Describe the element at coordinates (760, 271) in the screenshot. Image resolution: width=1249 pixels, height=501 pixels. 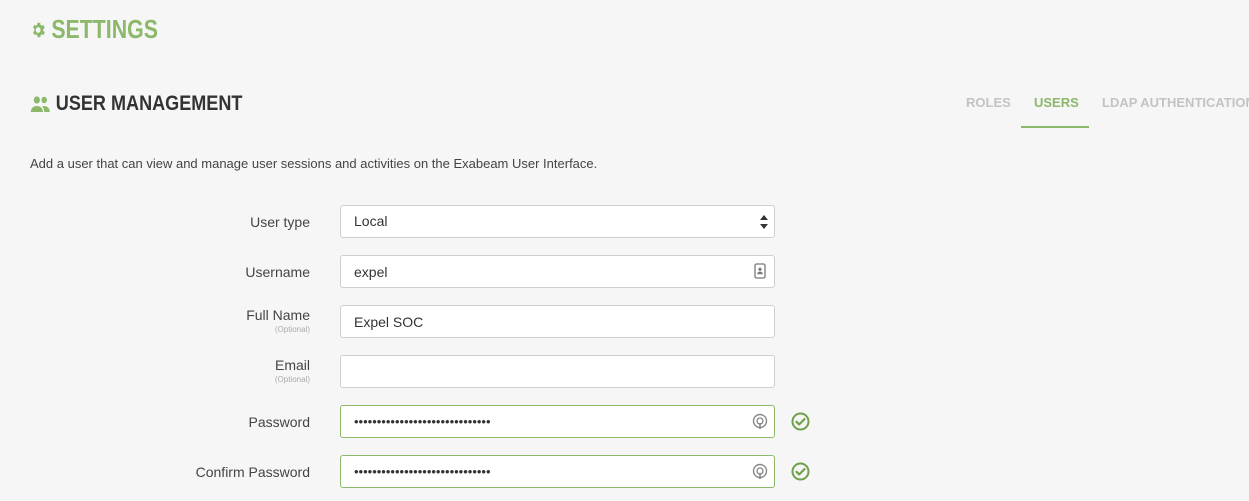
I see `contact-card-icon` at that location.